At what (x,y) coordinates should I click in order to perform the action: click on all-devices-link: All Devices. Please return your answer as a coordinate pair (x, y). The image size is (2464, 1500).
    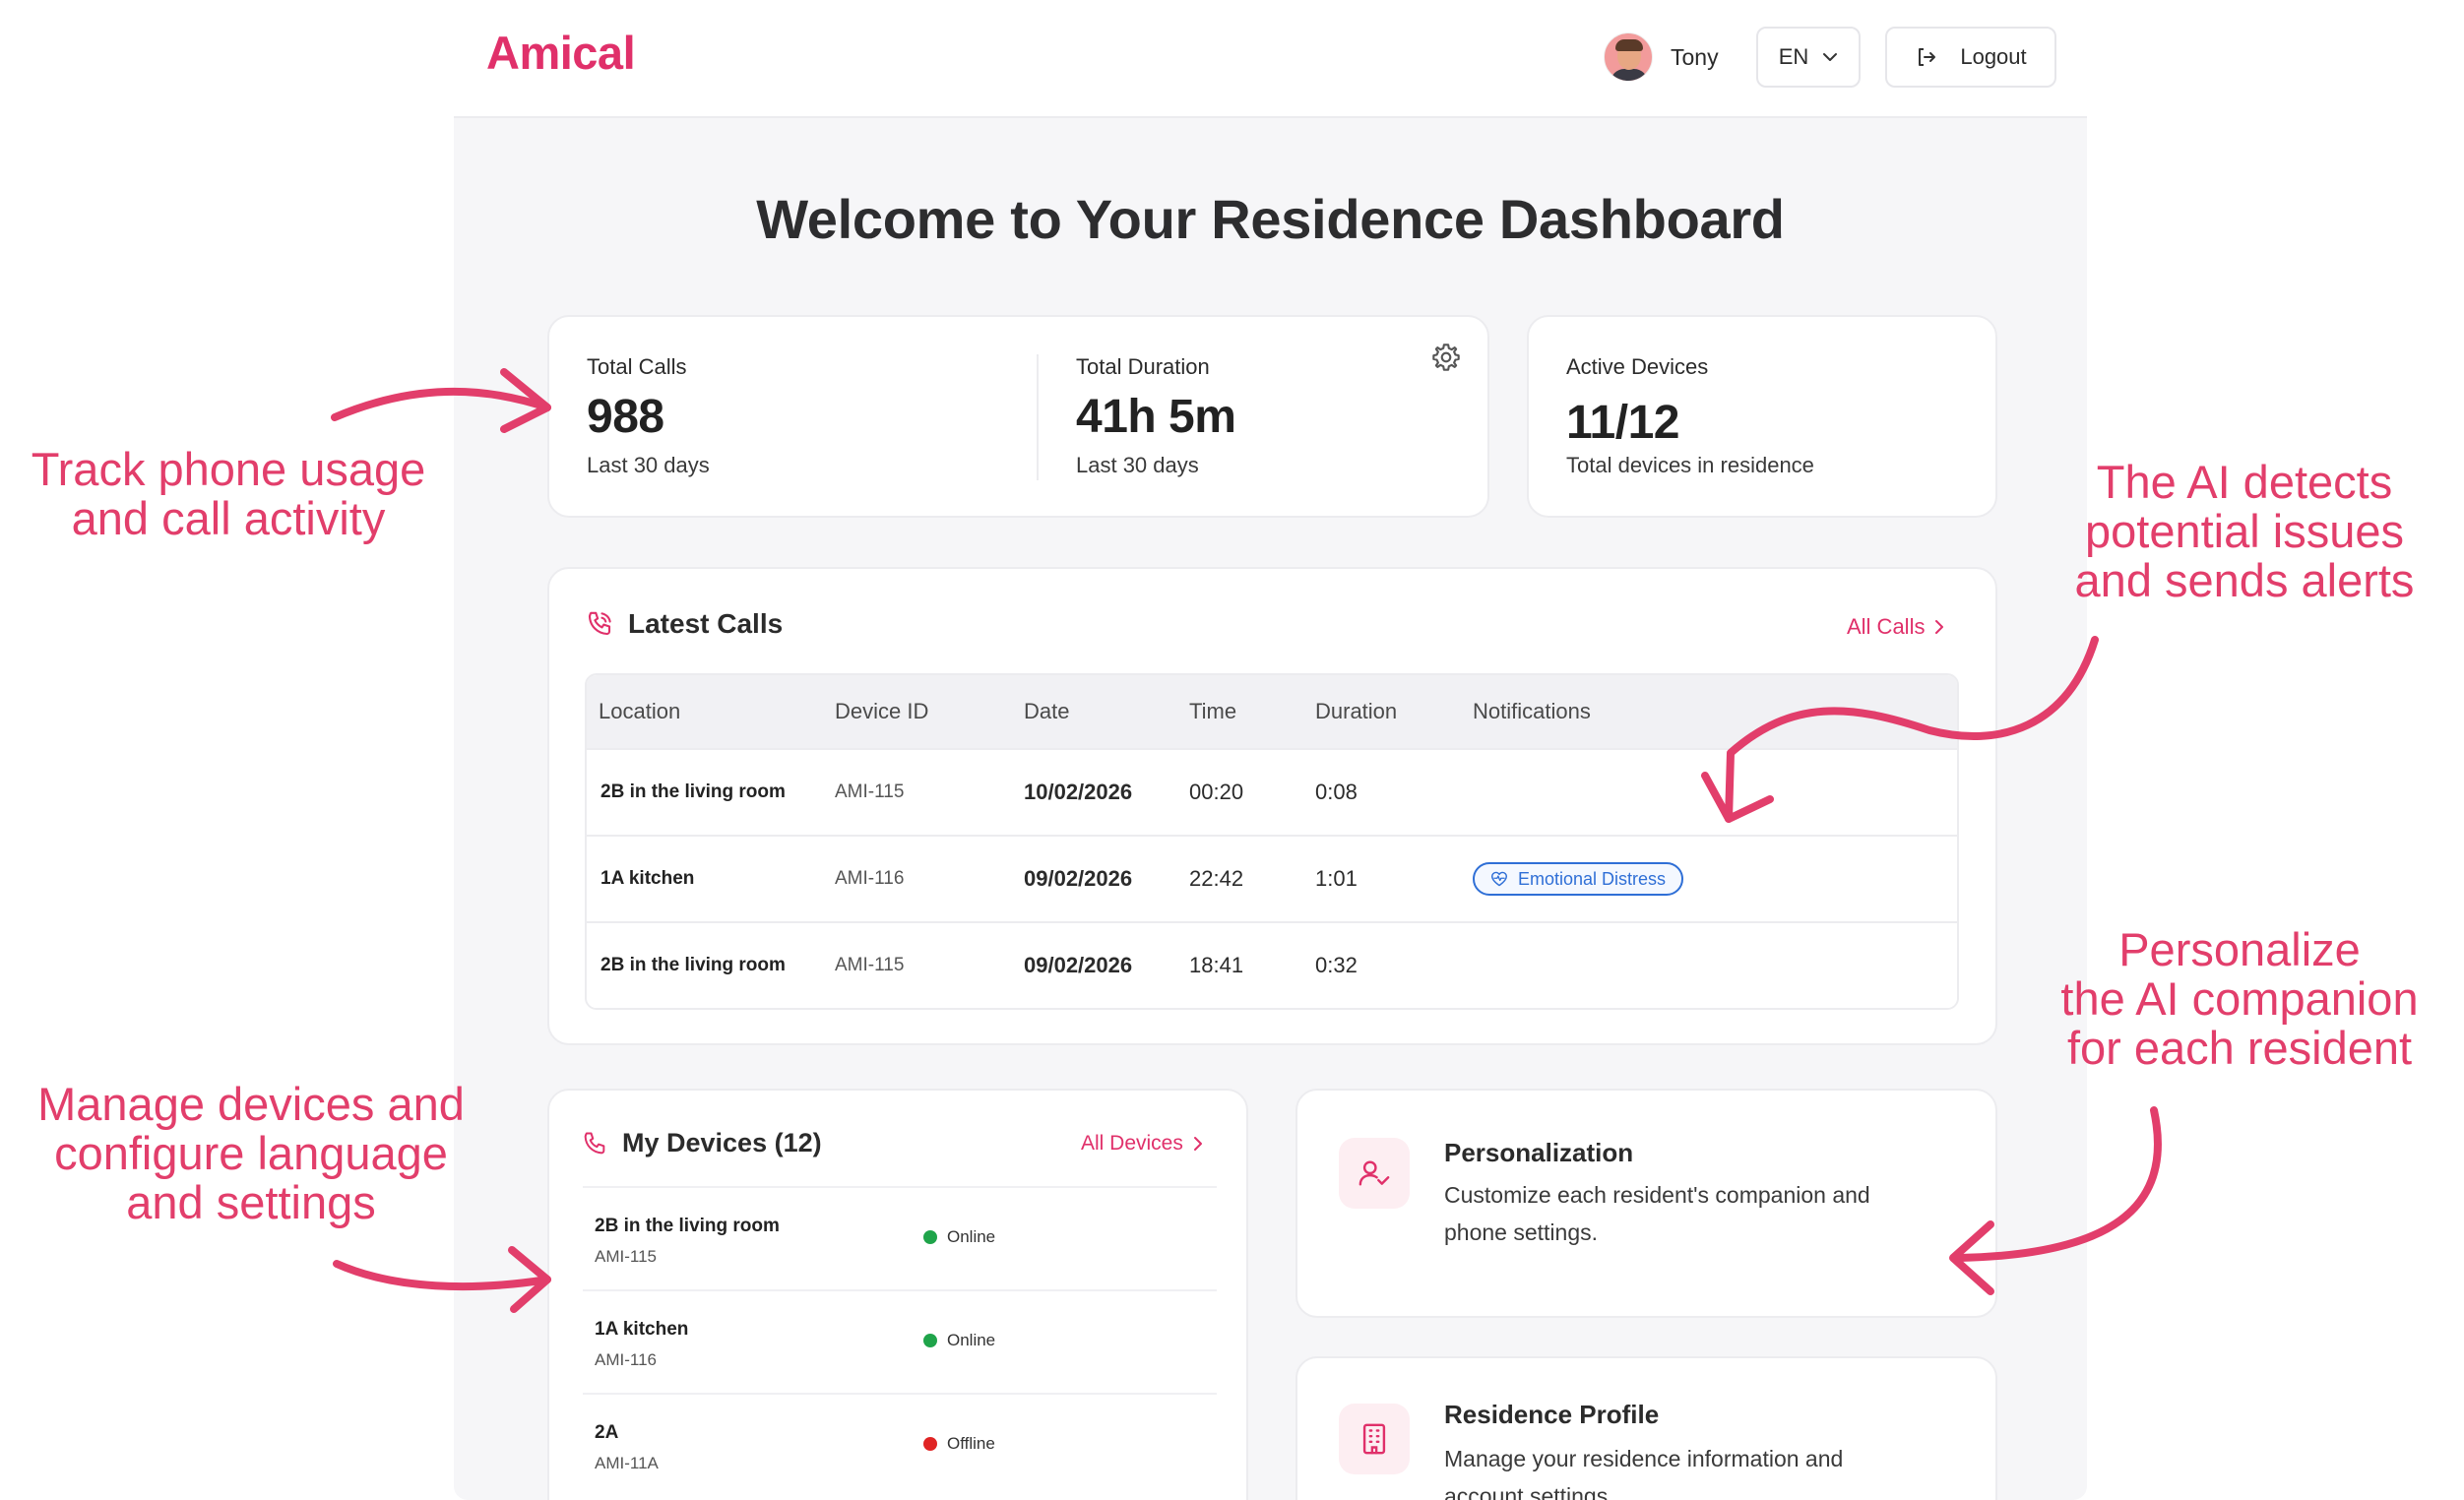
    Looking at the image, I should click on (1142, 1144).